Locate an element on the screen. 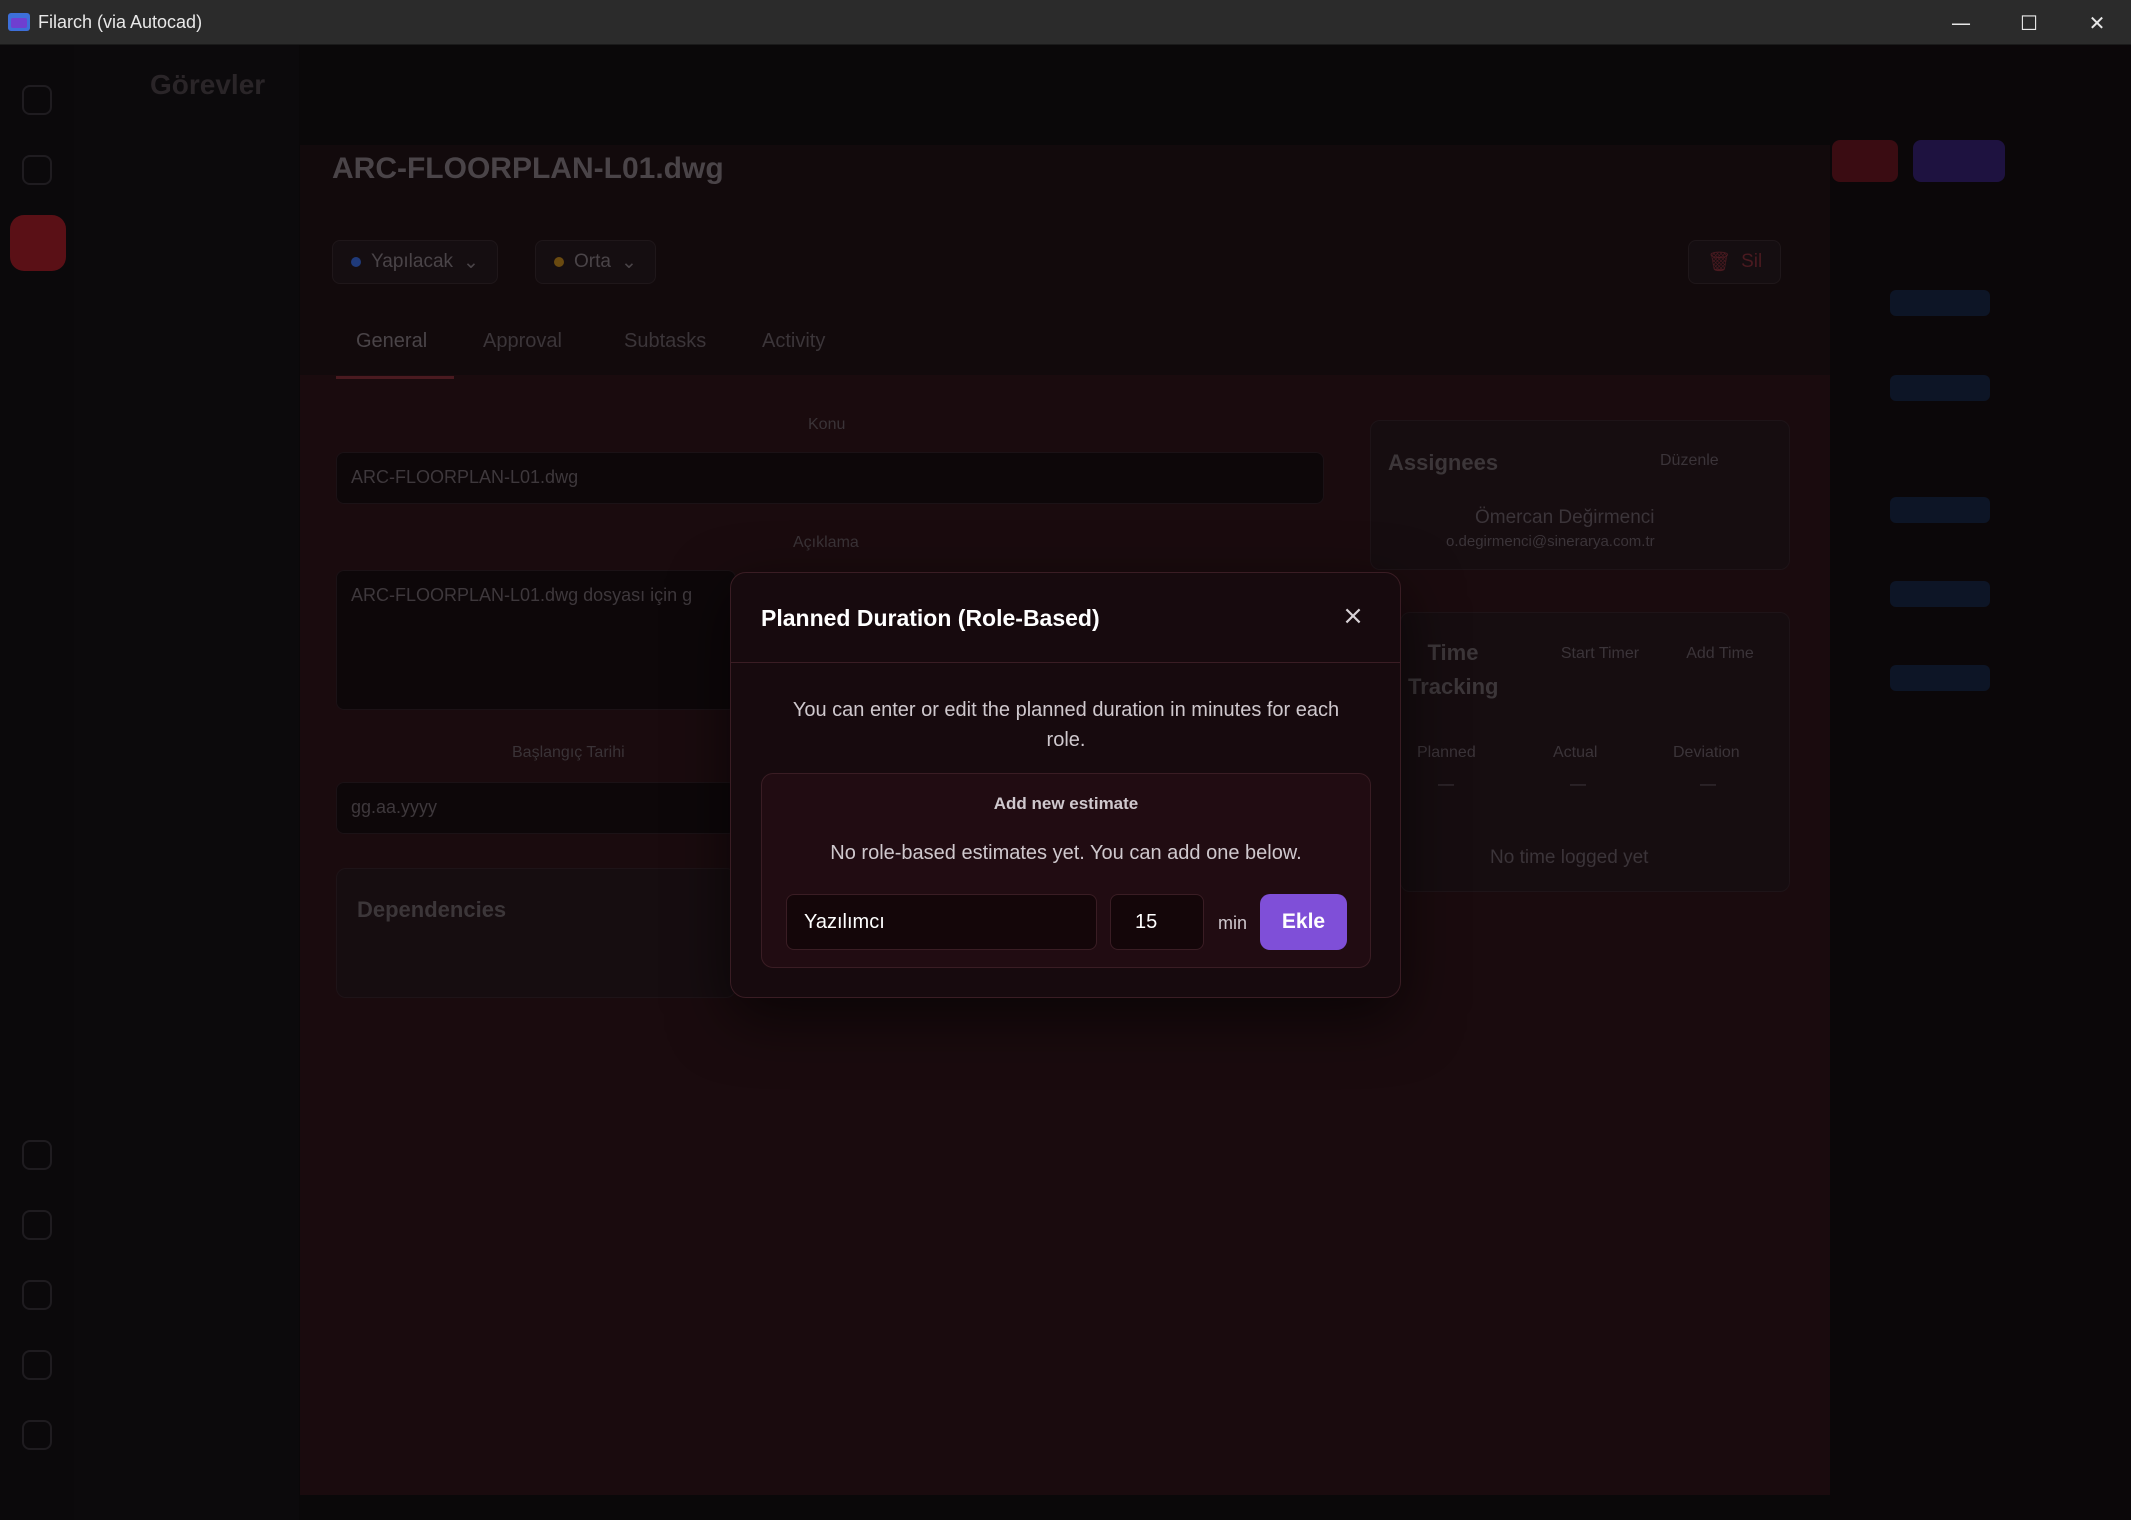 The width and height of the screenshot is (2131, 1520). description-label: Açıklama is located at coordinates (826, 542).